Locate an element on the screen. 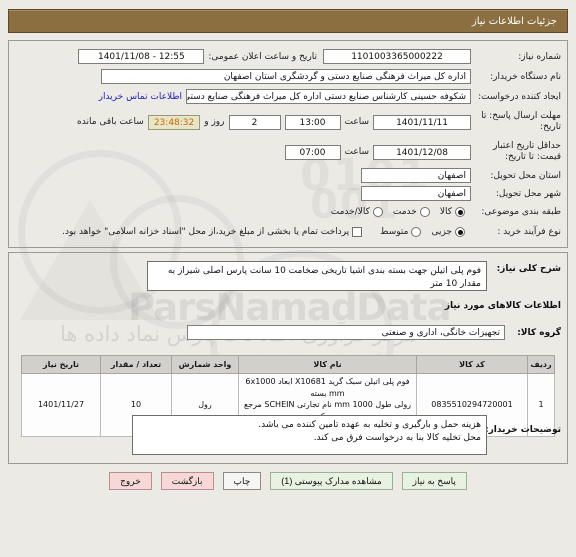 Image resolution: width=576 pixels, height=557 pixels. countdown-timer: 23:48:32 is located at coordinates (174, 122).